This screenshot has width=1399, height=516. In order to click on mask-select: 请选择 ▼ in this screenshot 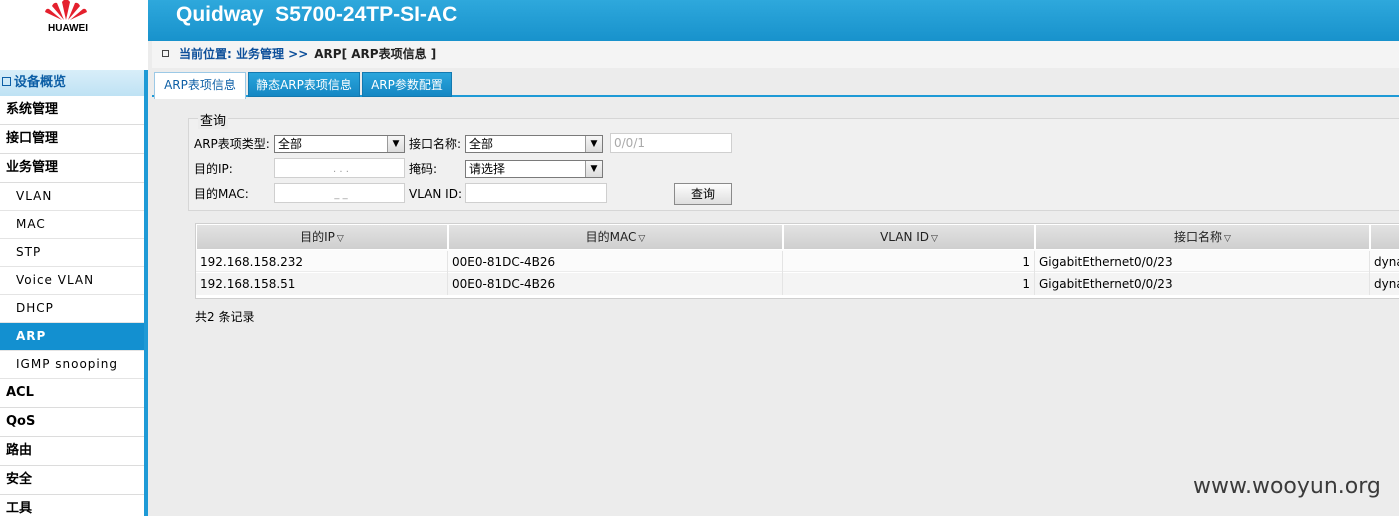, I will do `click(534, 169)`.